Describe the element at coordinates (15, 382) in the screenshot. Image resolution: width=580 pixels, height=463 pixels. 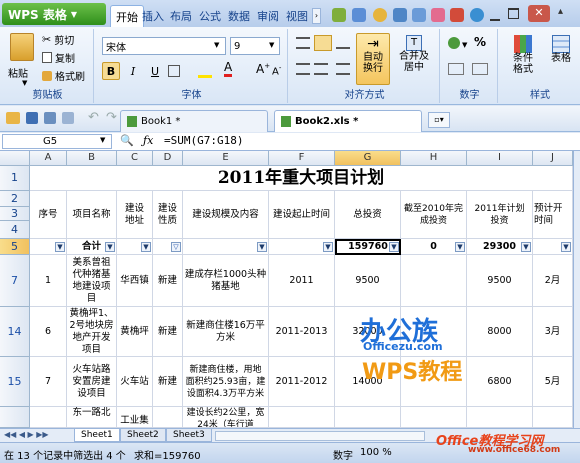
I see `row-header-filtered: 15` at that location.